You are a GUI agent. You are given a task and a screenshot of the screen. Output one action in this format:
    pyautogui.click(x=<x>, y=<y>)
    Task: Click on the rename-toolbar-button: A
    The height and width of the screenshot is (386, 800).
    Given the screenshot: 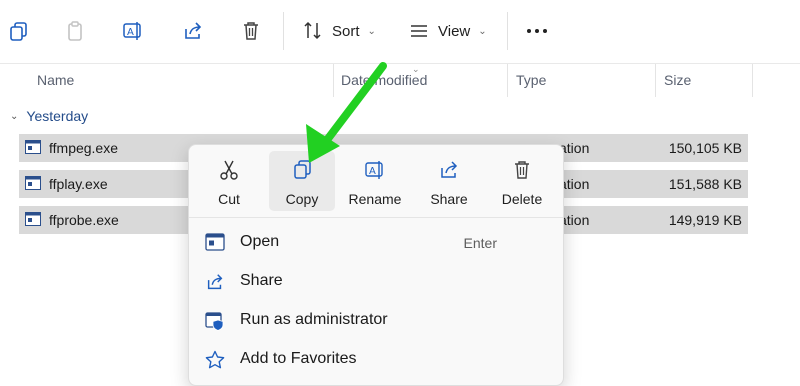 What is the action you would take?
    pyautogui.click(x=133, y=31)
    